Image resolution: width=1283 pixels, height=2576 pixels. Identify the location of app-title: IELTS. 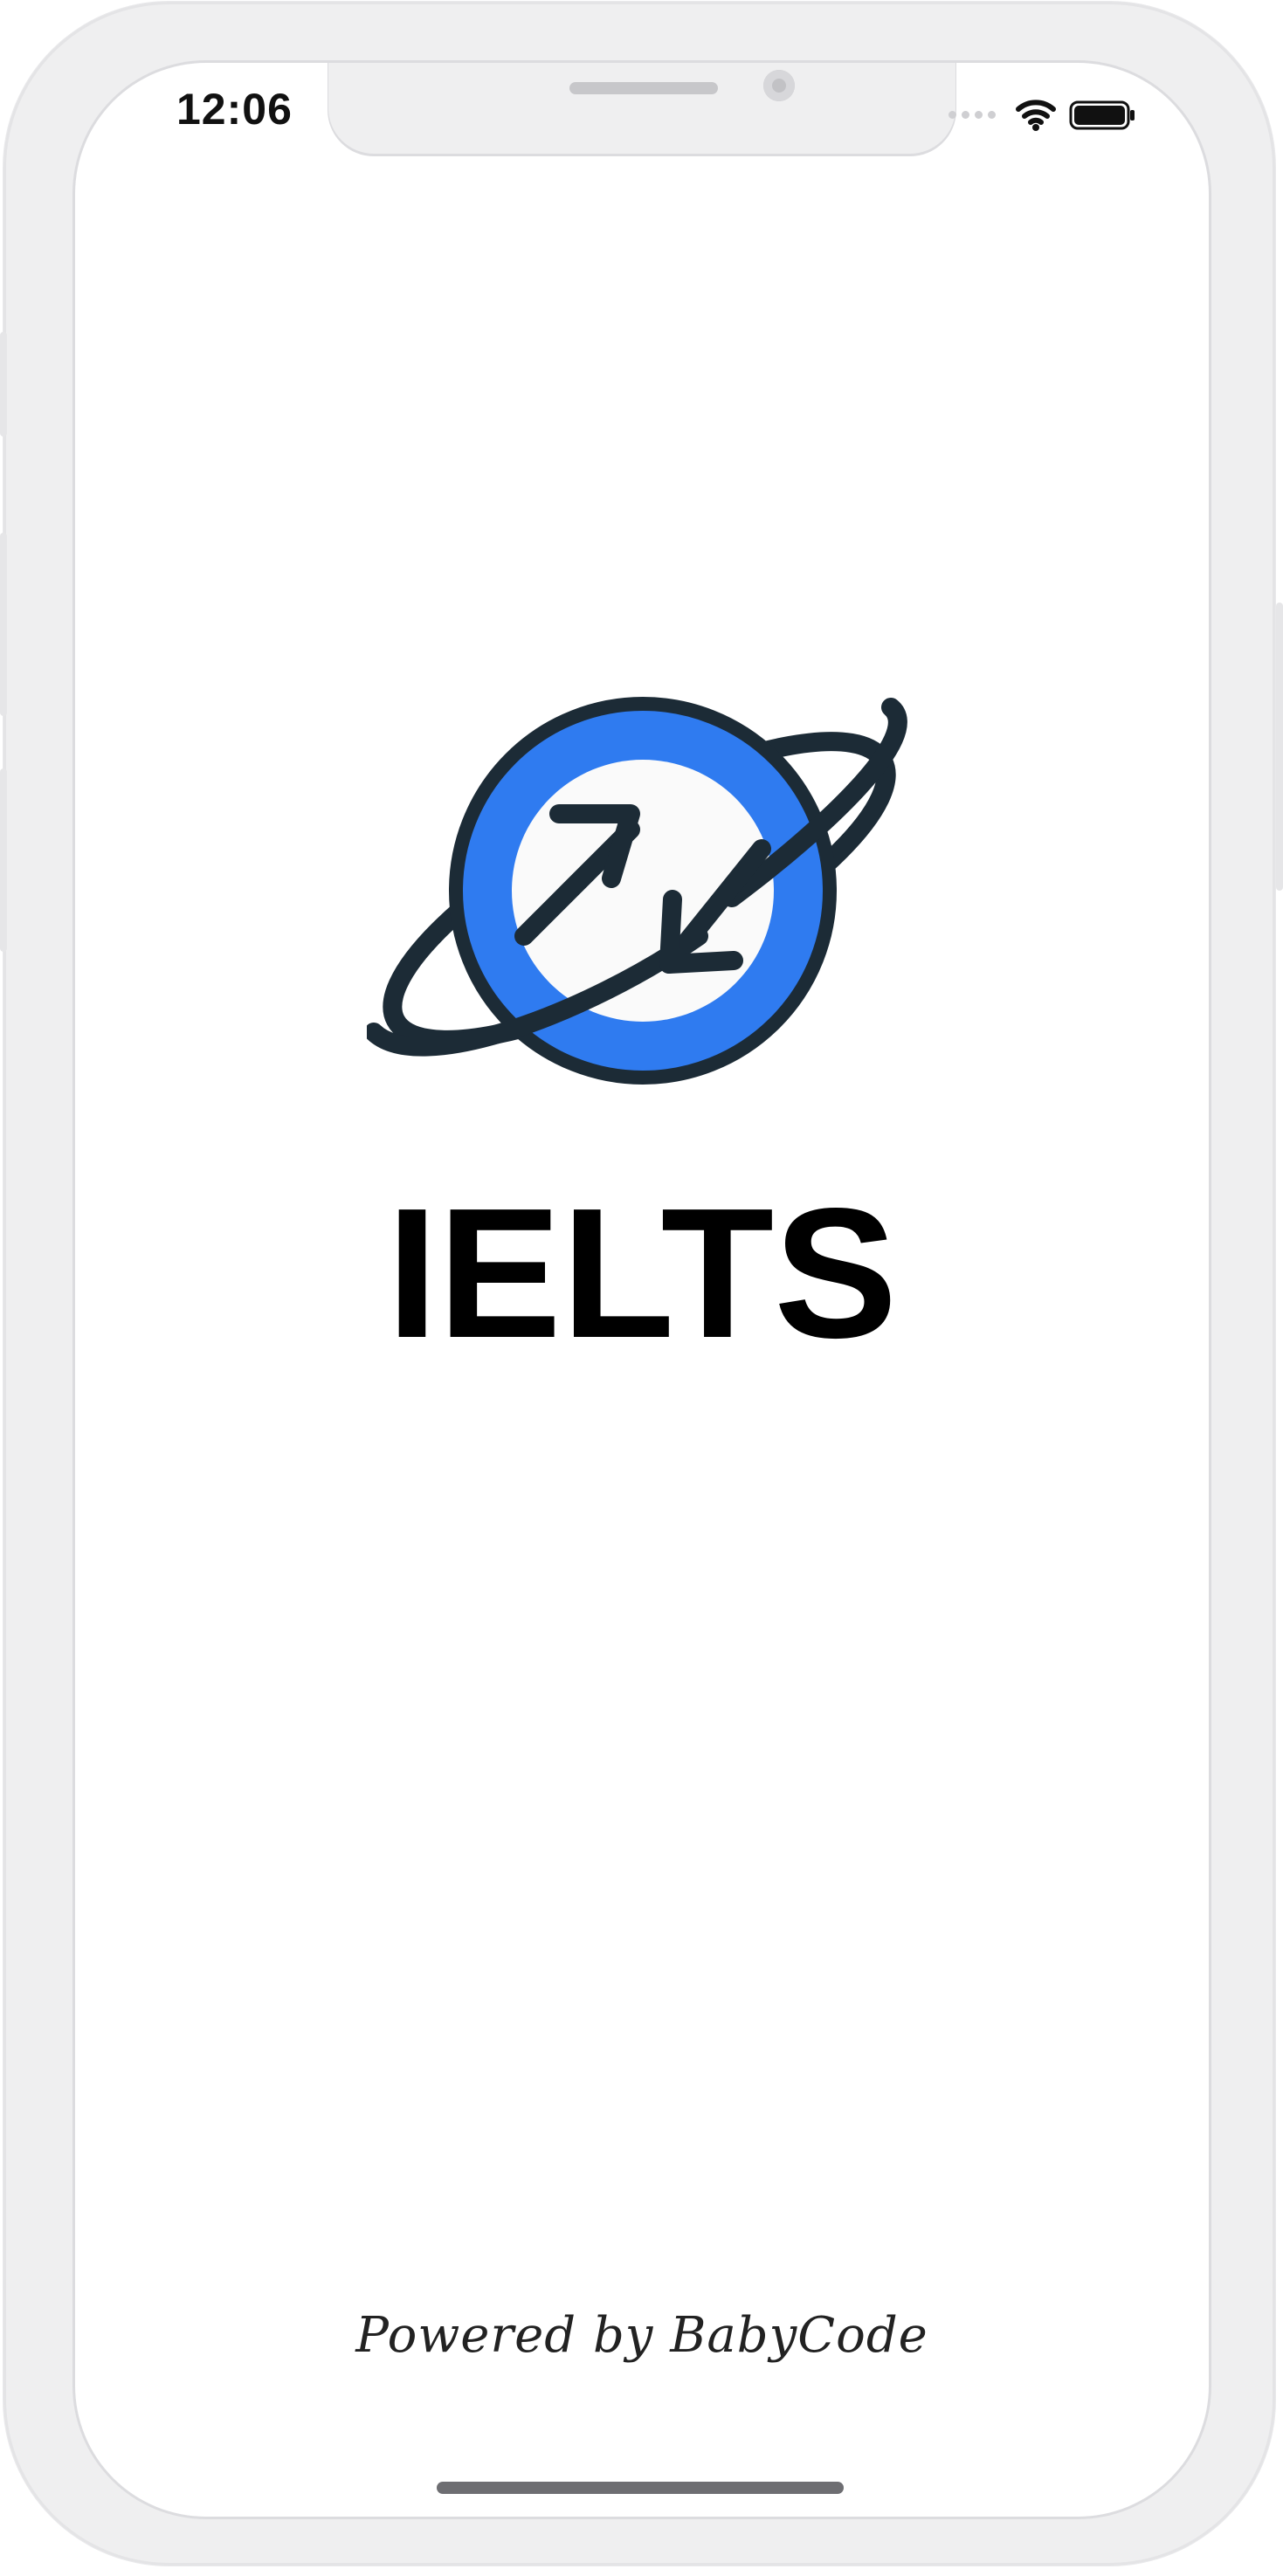
(642, 1272).